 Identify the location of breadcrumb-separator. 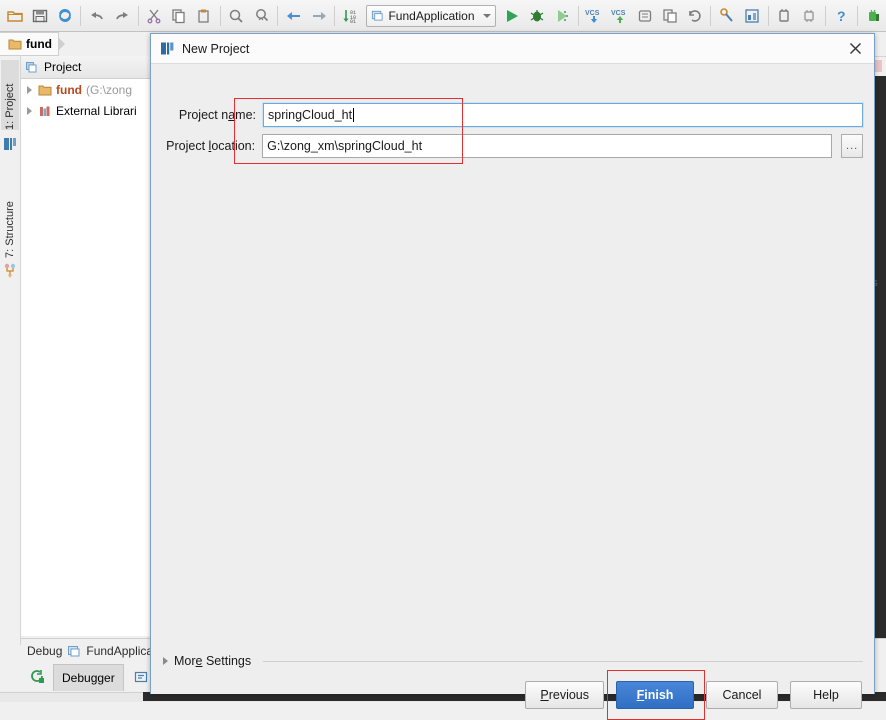
(61, 44).